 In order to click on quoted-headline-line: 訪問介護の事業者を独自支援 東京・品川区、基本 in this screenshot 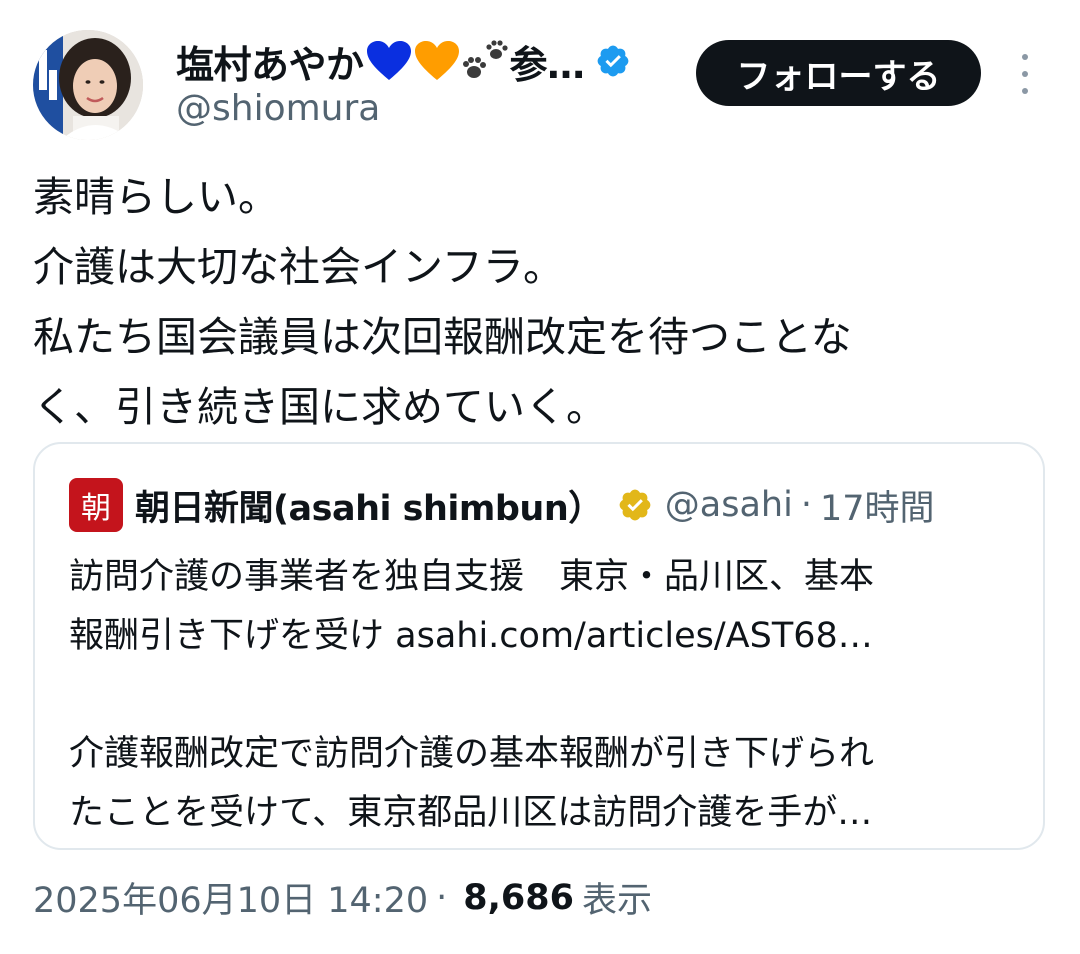, I will do `click(472, 577)`.